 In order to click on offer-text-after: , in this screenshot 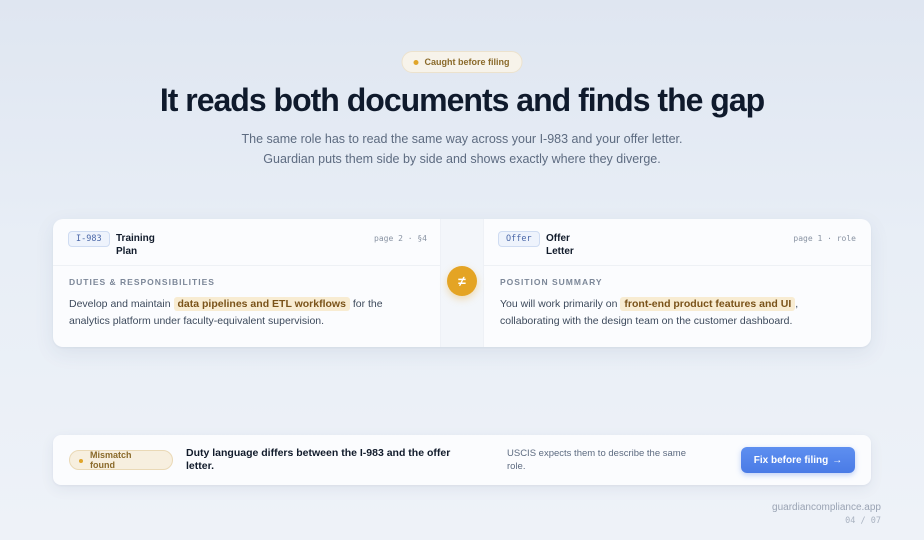, I will do `click(797, 304)`.